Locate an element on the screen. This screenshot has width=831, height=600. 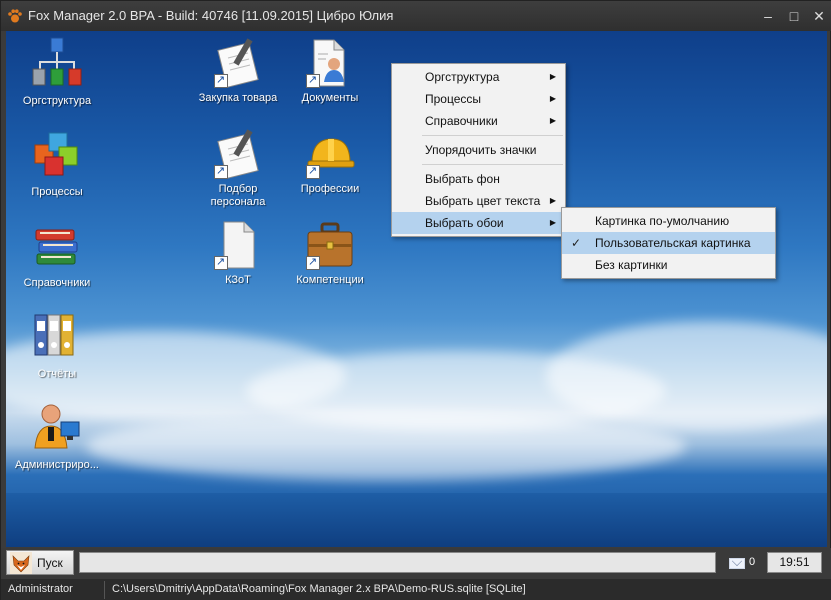
mail-indicator: 0 is located at coordinates (749, 564).